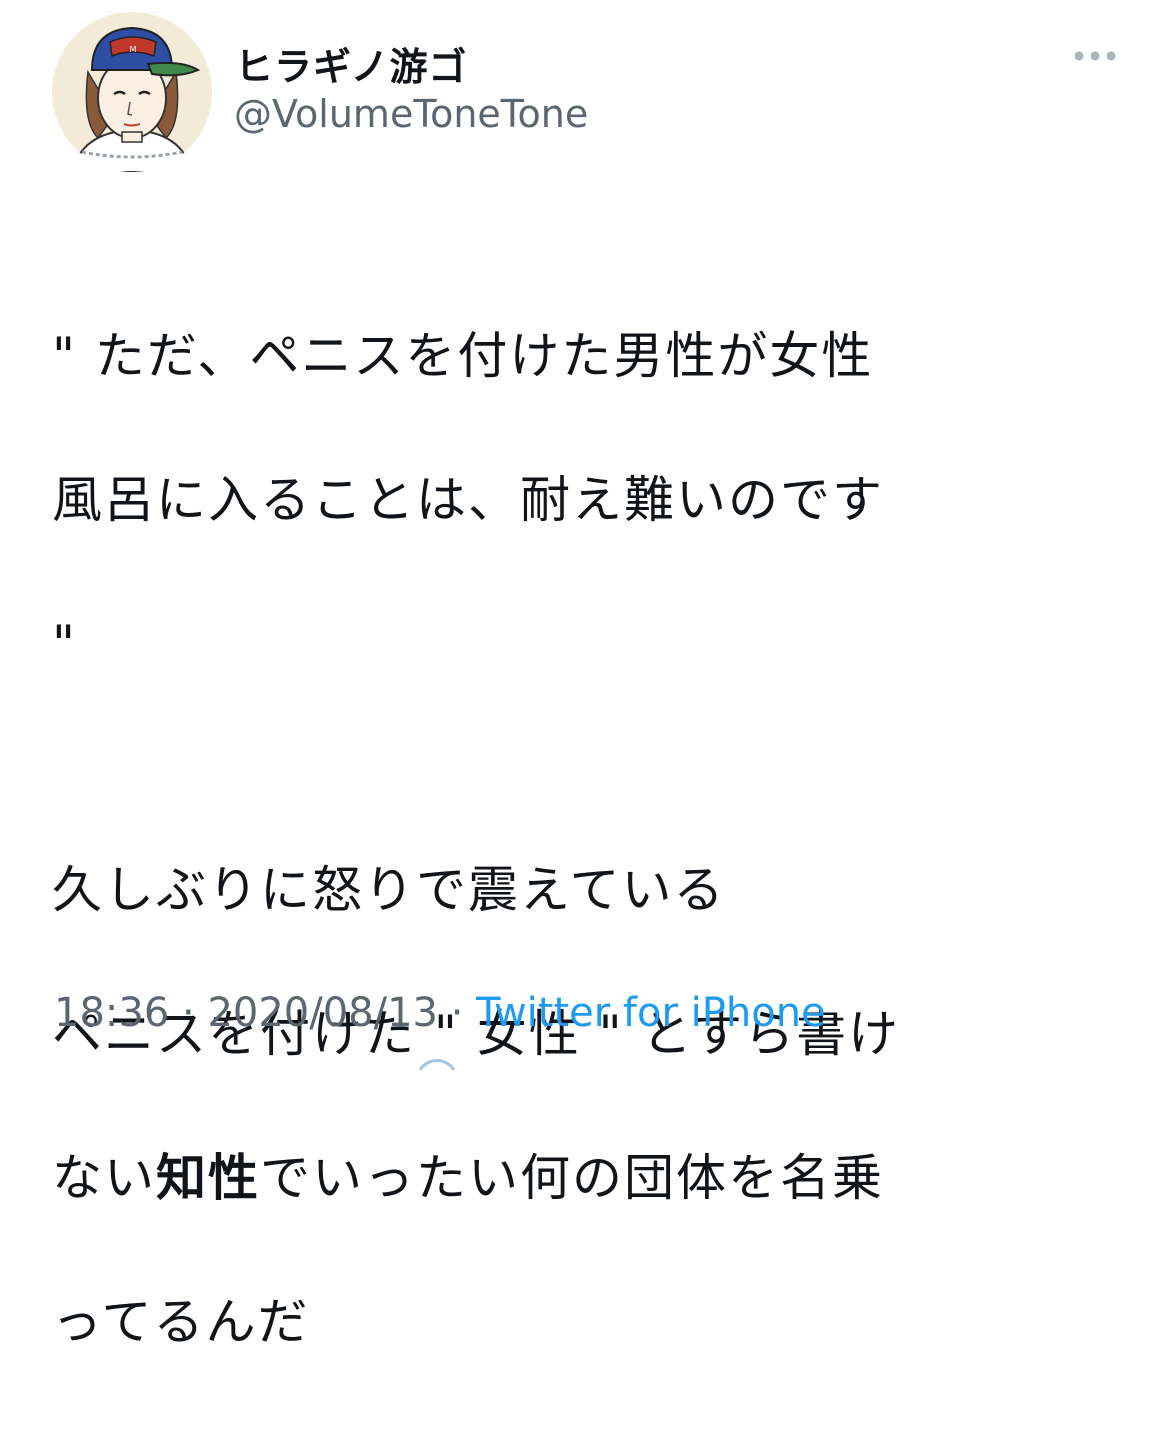 The width and height of the screenshot is (1166, 1430). What do you see at coordinates (437, 1065) in the screenshot?
I see `loading-spinner-icon` at bounding box center [437, 1065].